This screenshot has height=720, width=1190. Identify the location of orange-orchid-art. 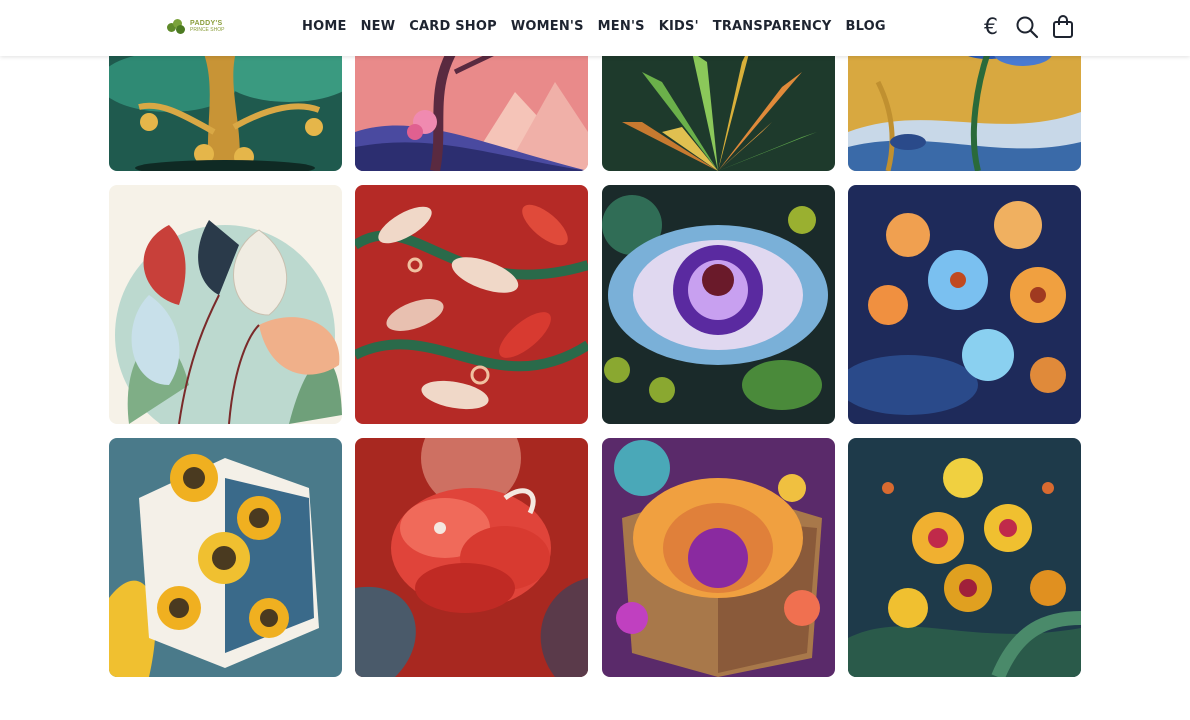
(964, 304).